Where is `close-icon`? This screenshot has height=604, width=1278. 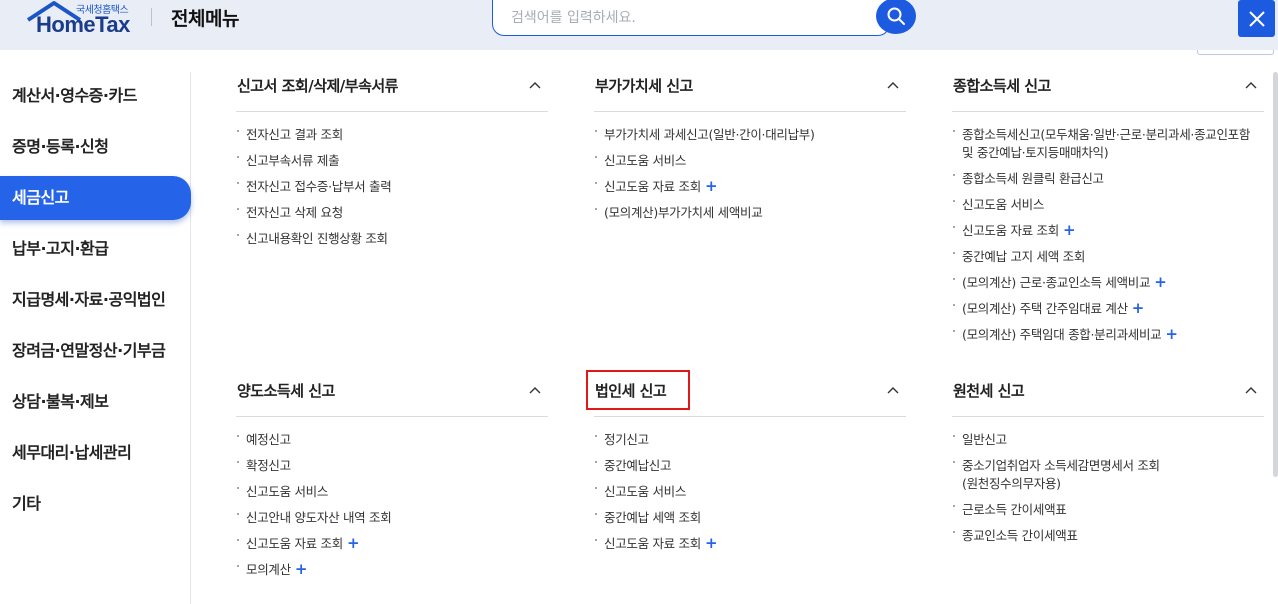
close-icon is located at coordinates (1256, 18).